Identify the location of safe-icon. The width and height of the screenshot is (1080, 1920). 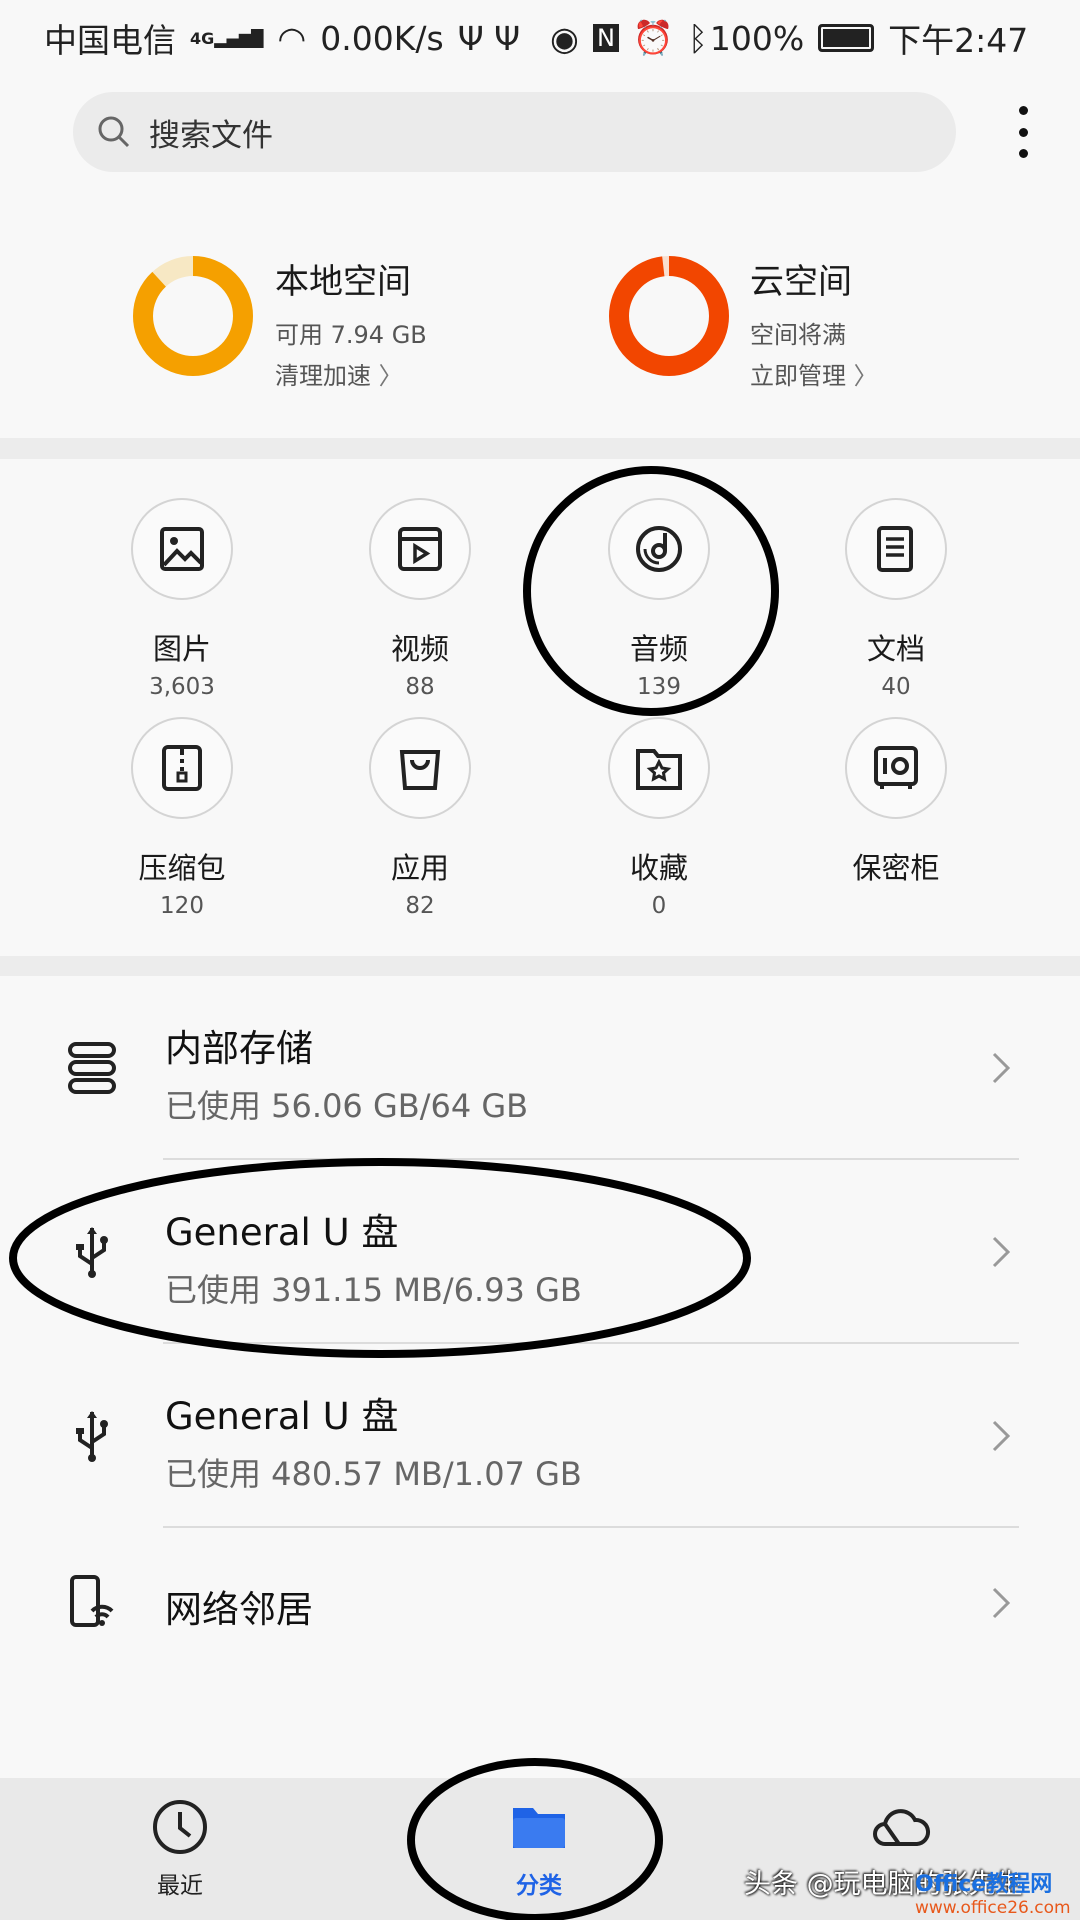
(896, 768).